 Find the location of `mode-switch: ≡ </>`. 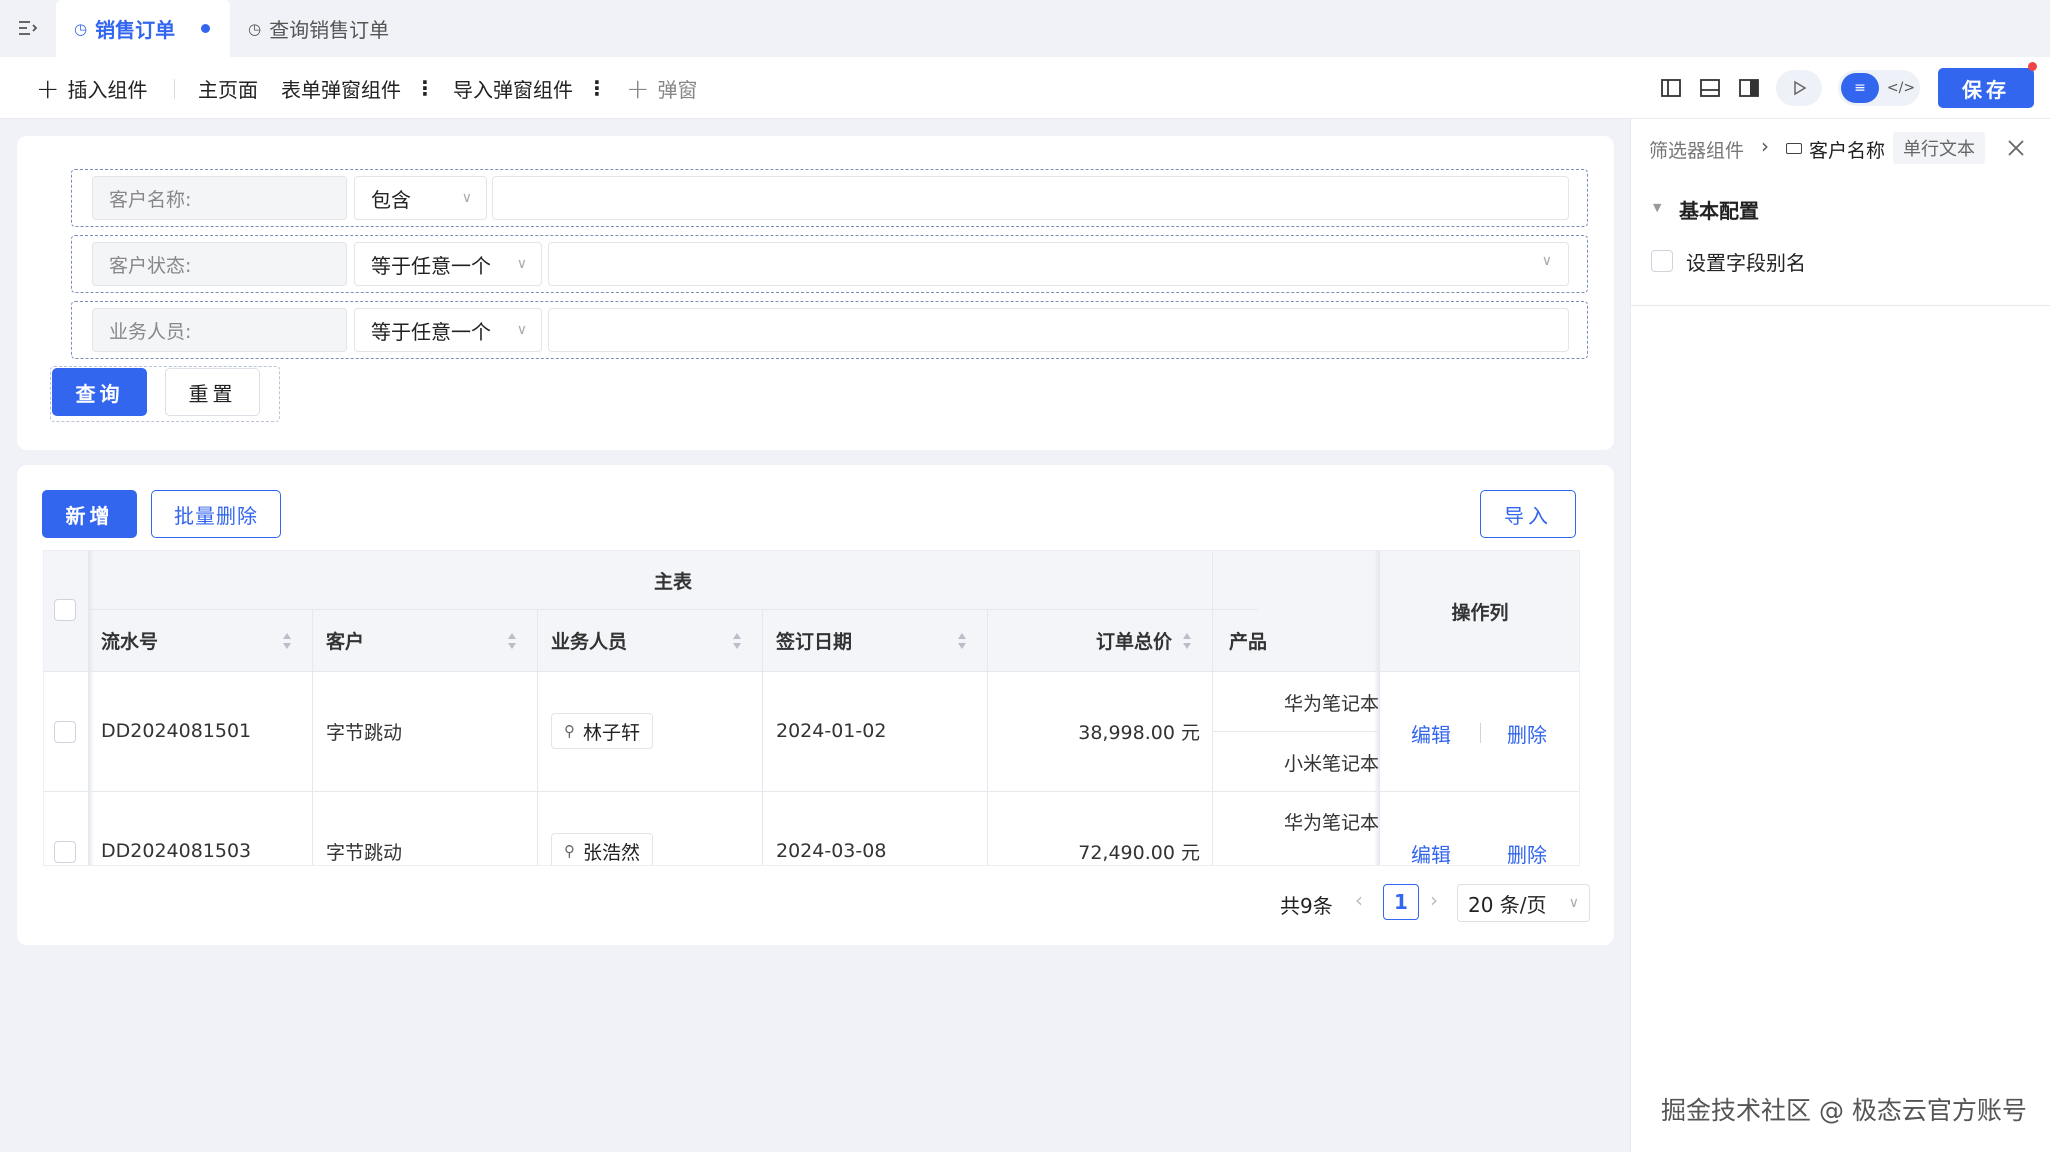

mode-switch: ≡ </> is located at coordinates (1879, 88).